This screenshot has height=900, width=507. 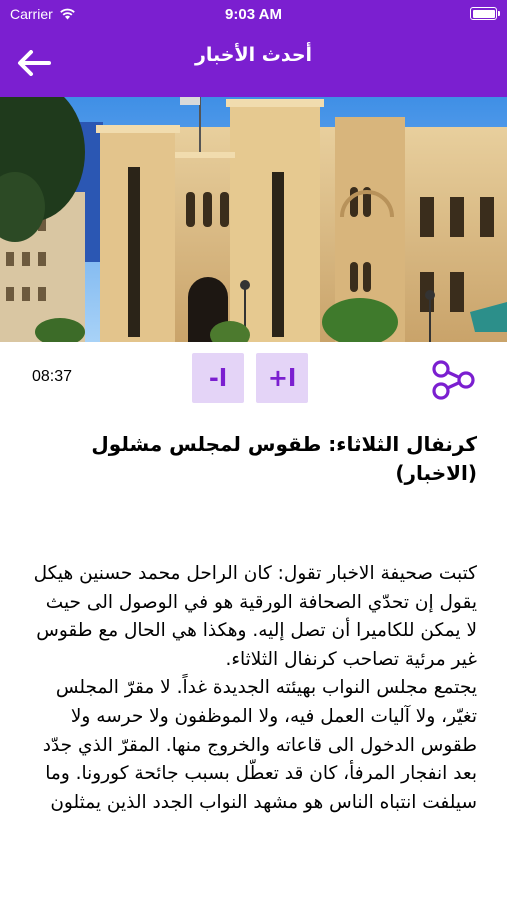 I want to click on navigation-bar: أحدث الأخبار, so click(x=253, y=63).